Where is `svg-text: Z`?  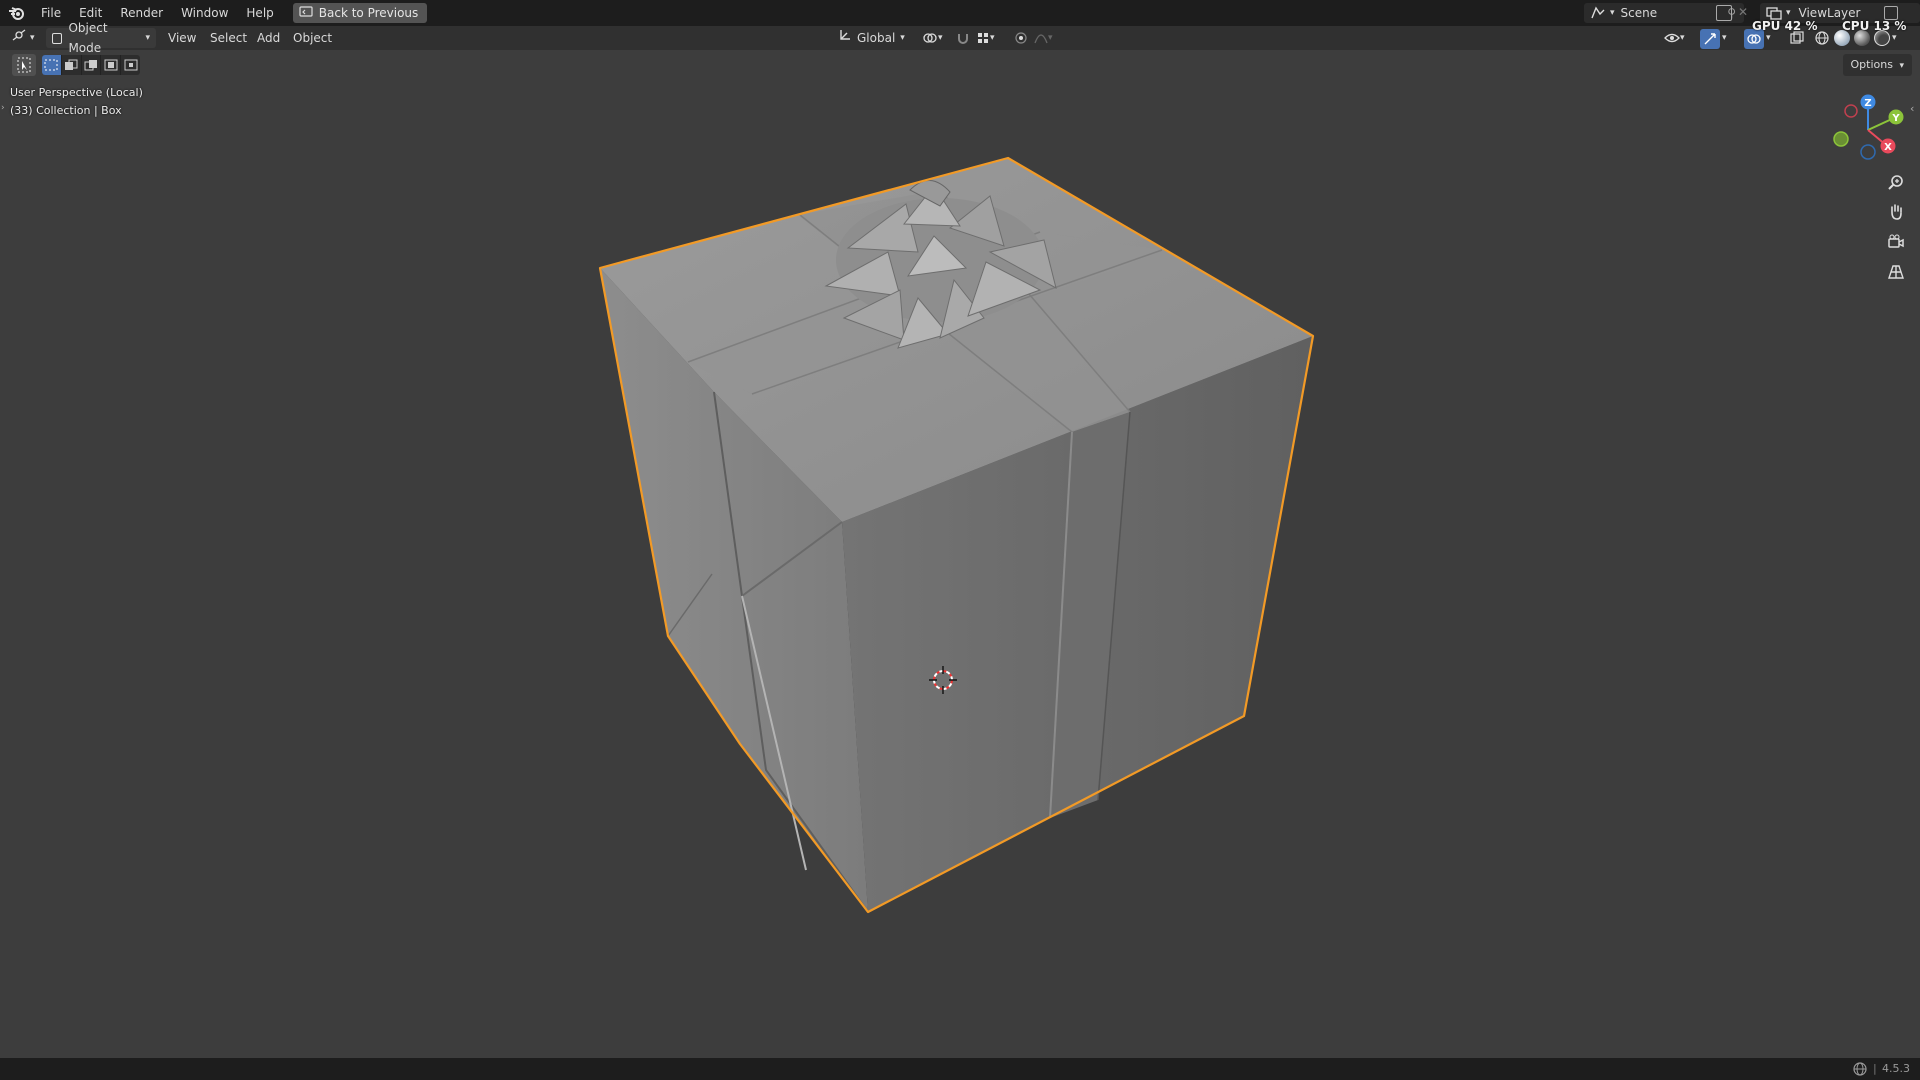 svg-text: Z is located at coordinates (1867, 103).